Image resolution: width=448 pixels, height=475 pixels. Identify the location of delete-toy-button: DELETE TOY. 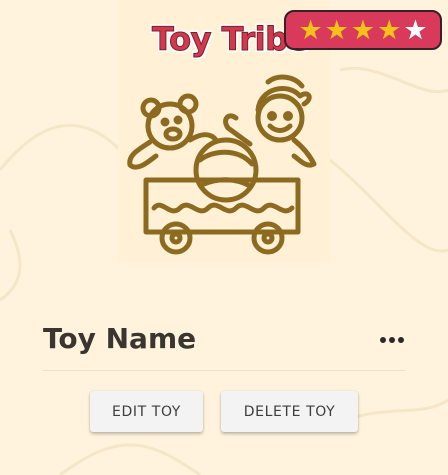
(289, 411).